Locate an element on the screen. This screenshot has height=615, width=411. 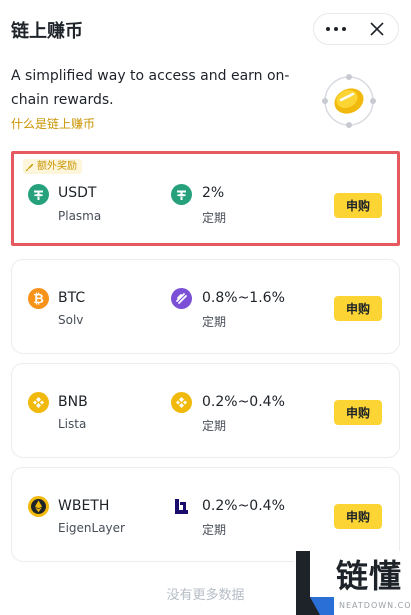
wbeth-icon is located at coordinates (38, 506).